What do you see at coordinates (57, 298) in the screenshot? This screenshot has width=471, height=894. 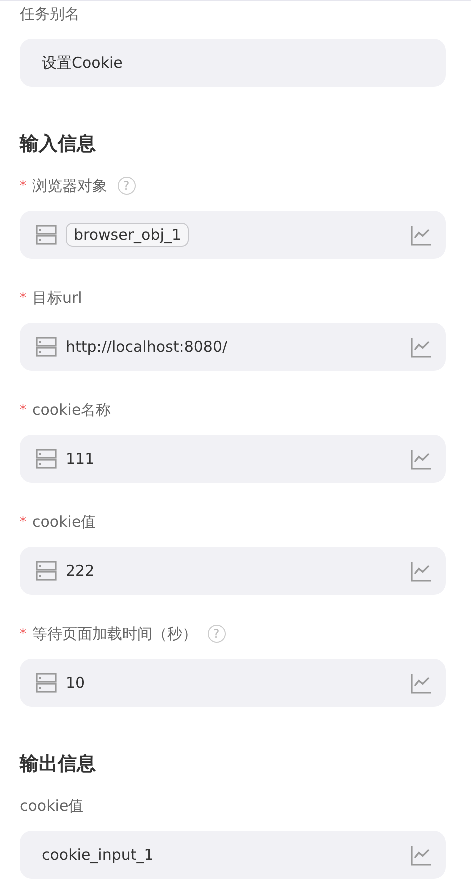 I see `field-label: 目标url` at bounding box center [57, 298].